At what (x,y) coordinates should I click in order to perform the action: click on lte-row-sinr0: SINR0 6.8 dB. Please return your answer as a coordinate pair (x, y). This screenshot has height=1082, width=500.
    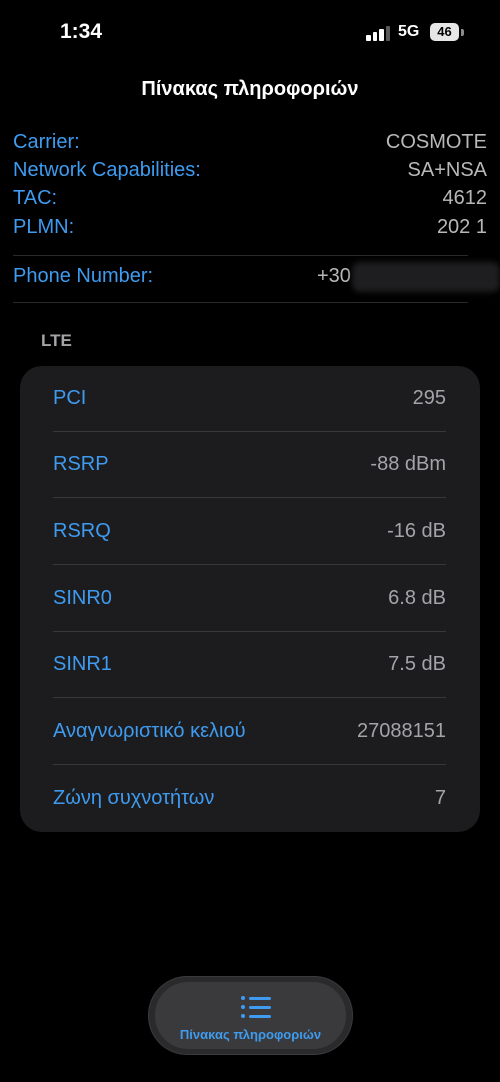
    Looking at the image, I should click on (249, 599).